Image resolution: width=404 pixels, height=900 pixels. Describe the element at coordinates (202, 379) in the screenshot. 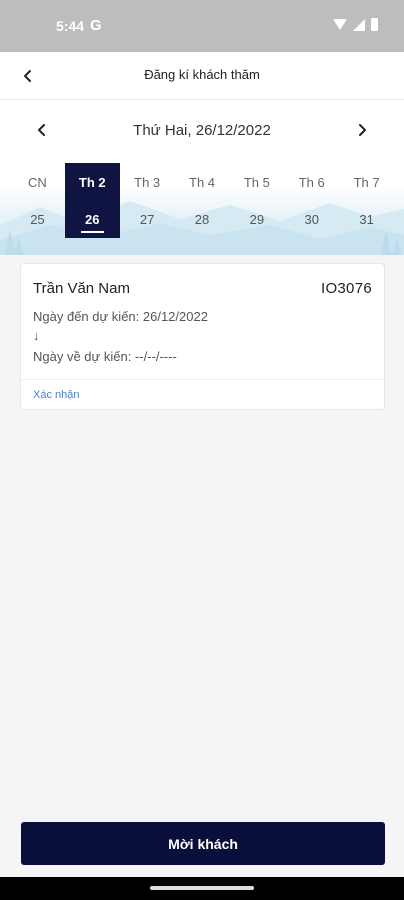

I see `divider` at that location.